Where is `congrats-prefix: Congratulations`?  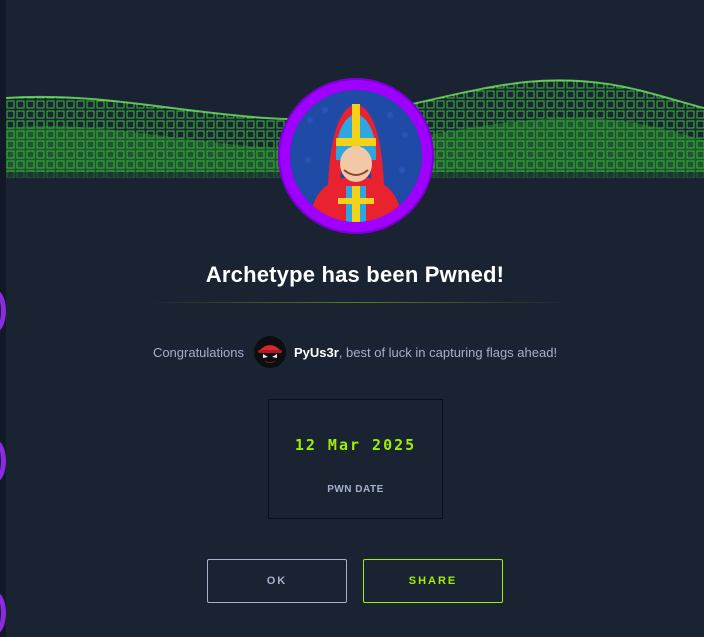
congrats-prefix: Congratulations is located at coordinates (198, 352).